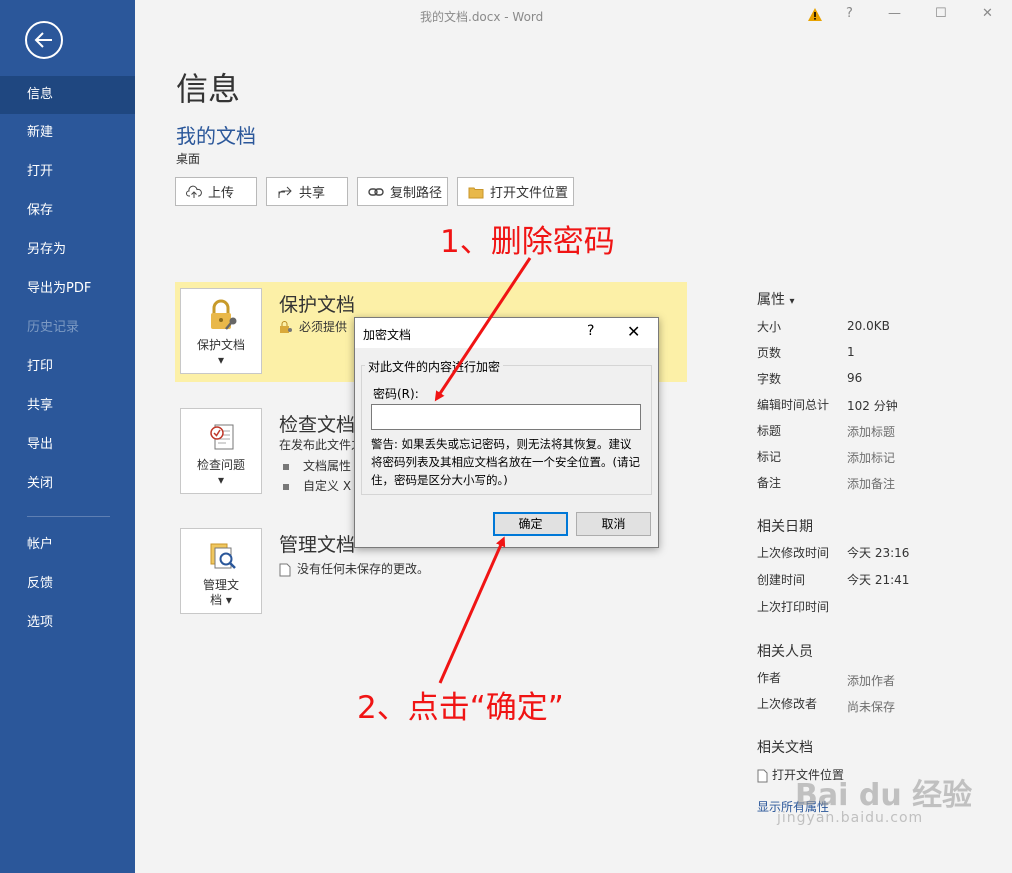 The width and height of the screenshot is (1012, 873). I want to click on arrow-to-password-field, so click(483, 329).